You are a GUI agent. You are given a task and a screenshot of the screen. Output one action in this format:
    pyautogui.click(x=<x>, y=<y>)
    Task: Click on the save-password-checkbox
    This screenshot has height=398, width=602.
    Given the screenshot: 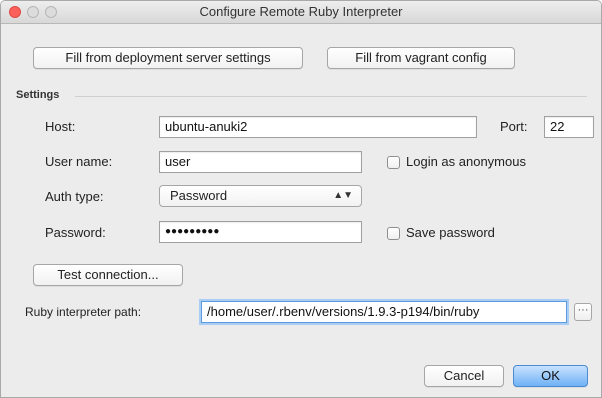 What is the action you would take?
    pyautogui.click(x=393, y=233)
    